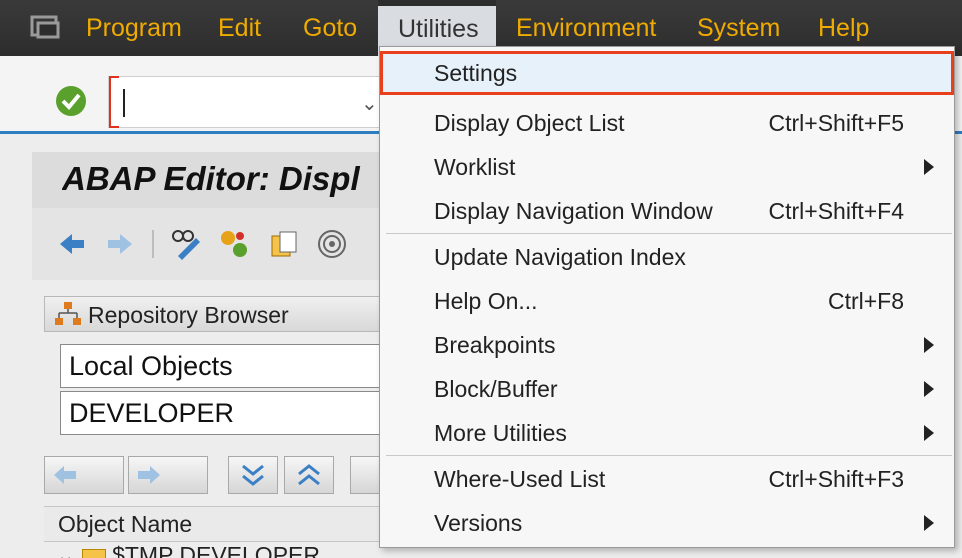 This screenshot has height=558, width=962. What do you see at coordinates (500, 433) in the screenshot?
I see `menu-item-label: More Utilities` at bounding box center [500, 433].